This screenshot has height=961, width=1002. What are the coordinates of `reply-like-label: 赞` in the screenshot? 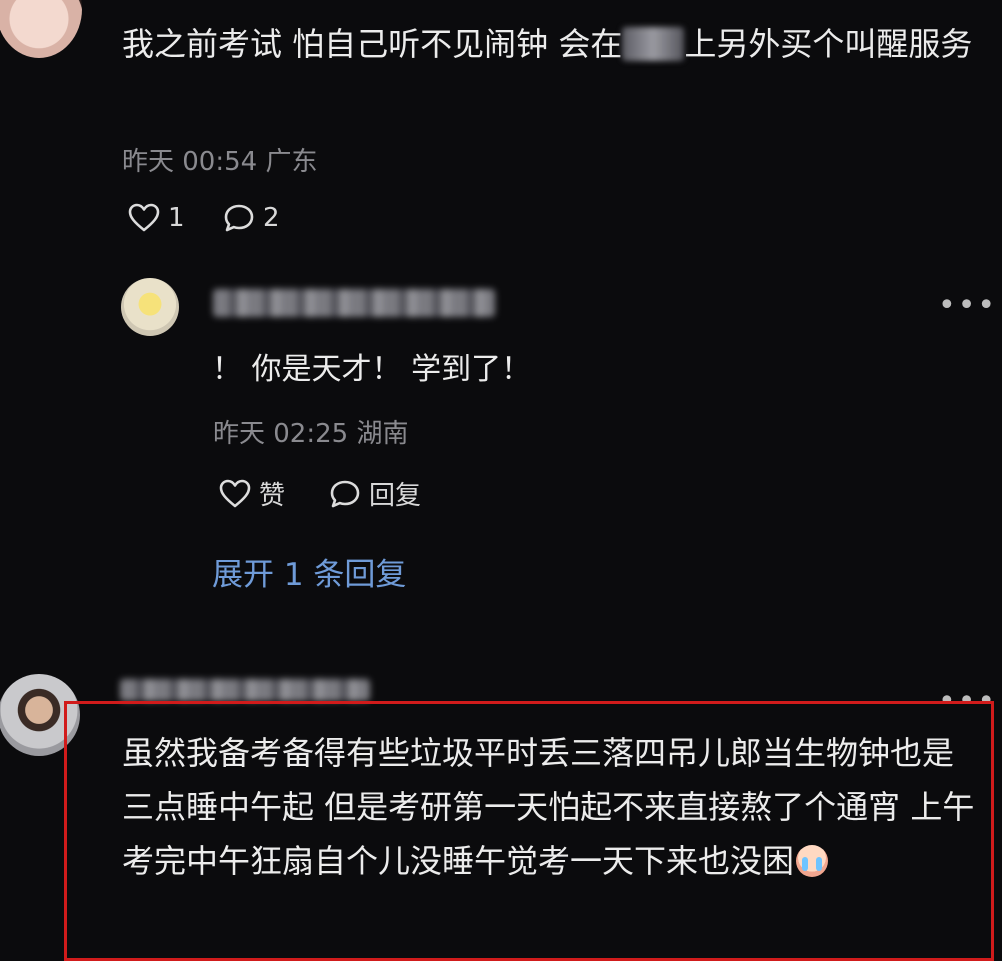 It's located at (272, 496).